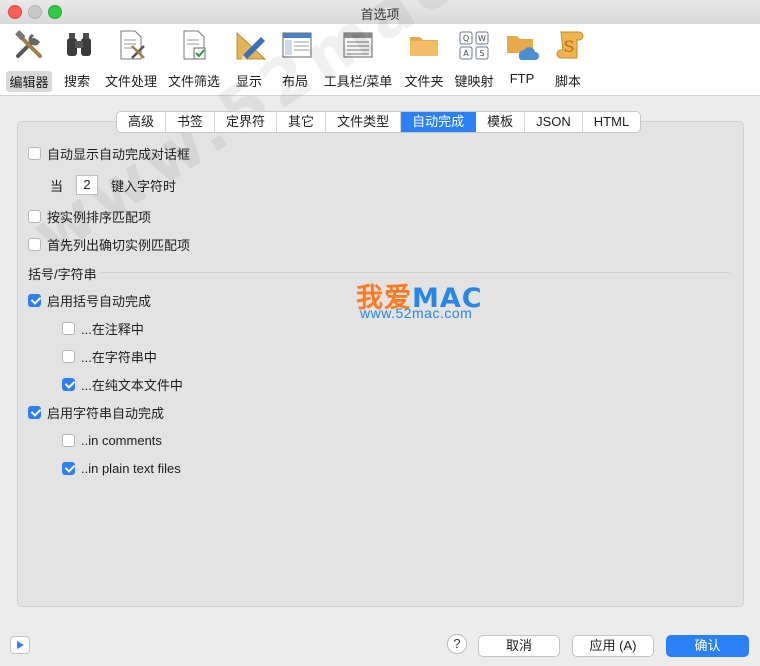 The height and width of the screenshot is (666, 760). I want to click on option-bracket-in-strings: ...在字符串中, so click(109, 356).